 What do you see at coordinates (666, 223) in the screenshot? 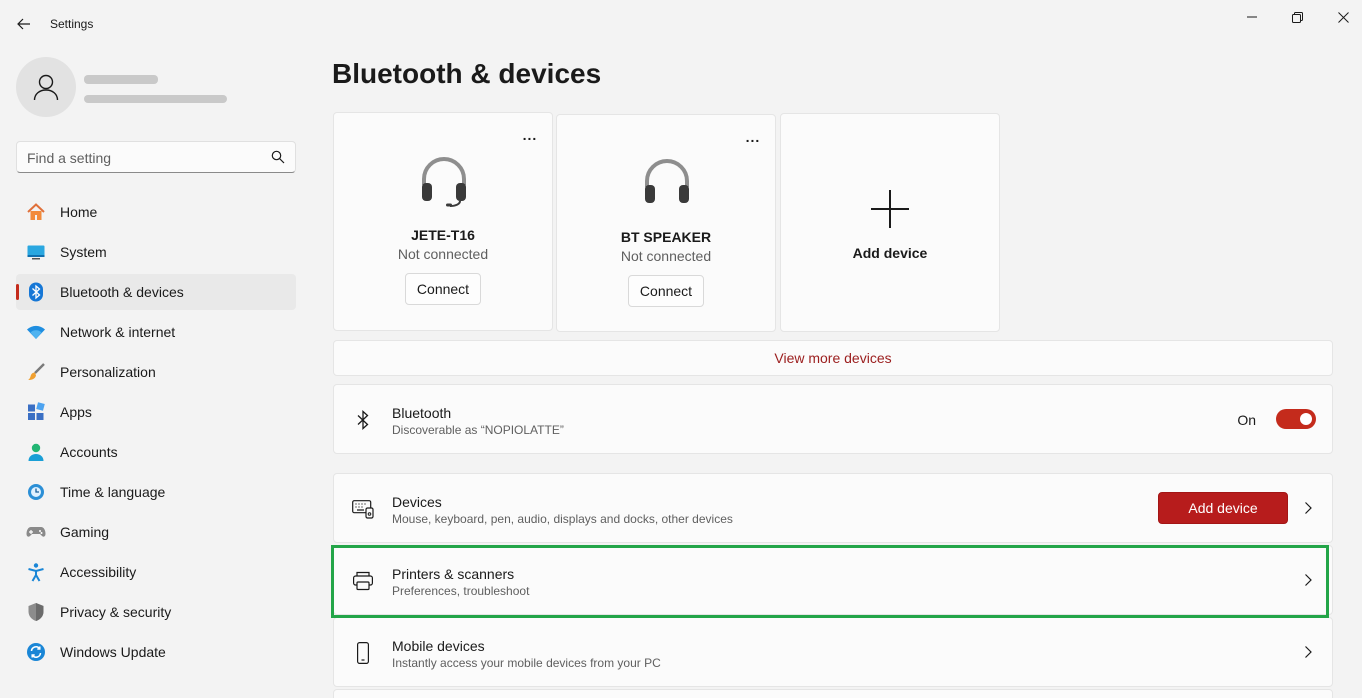
I see `device-card: ... BT SPEAKER Not connected Connect` at bounding box center [666, 223].